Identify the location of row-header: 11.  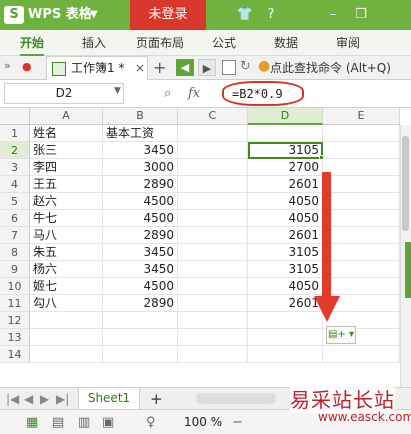
(15, 303).